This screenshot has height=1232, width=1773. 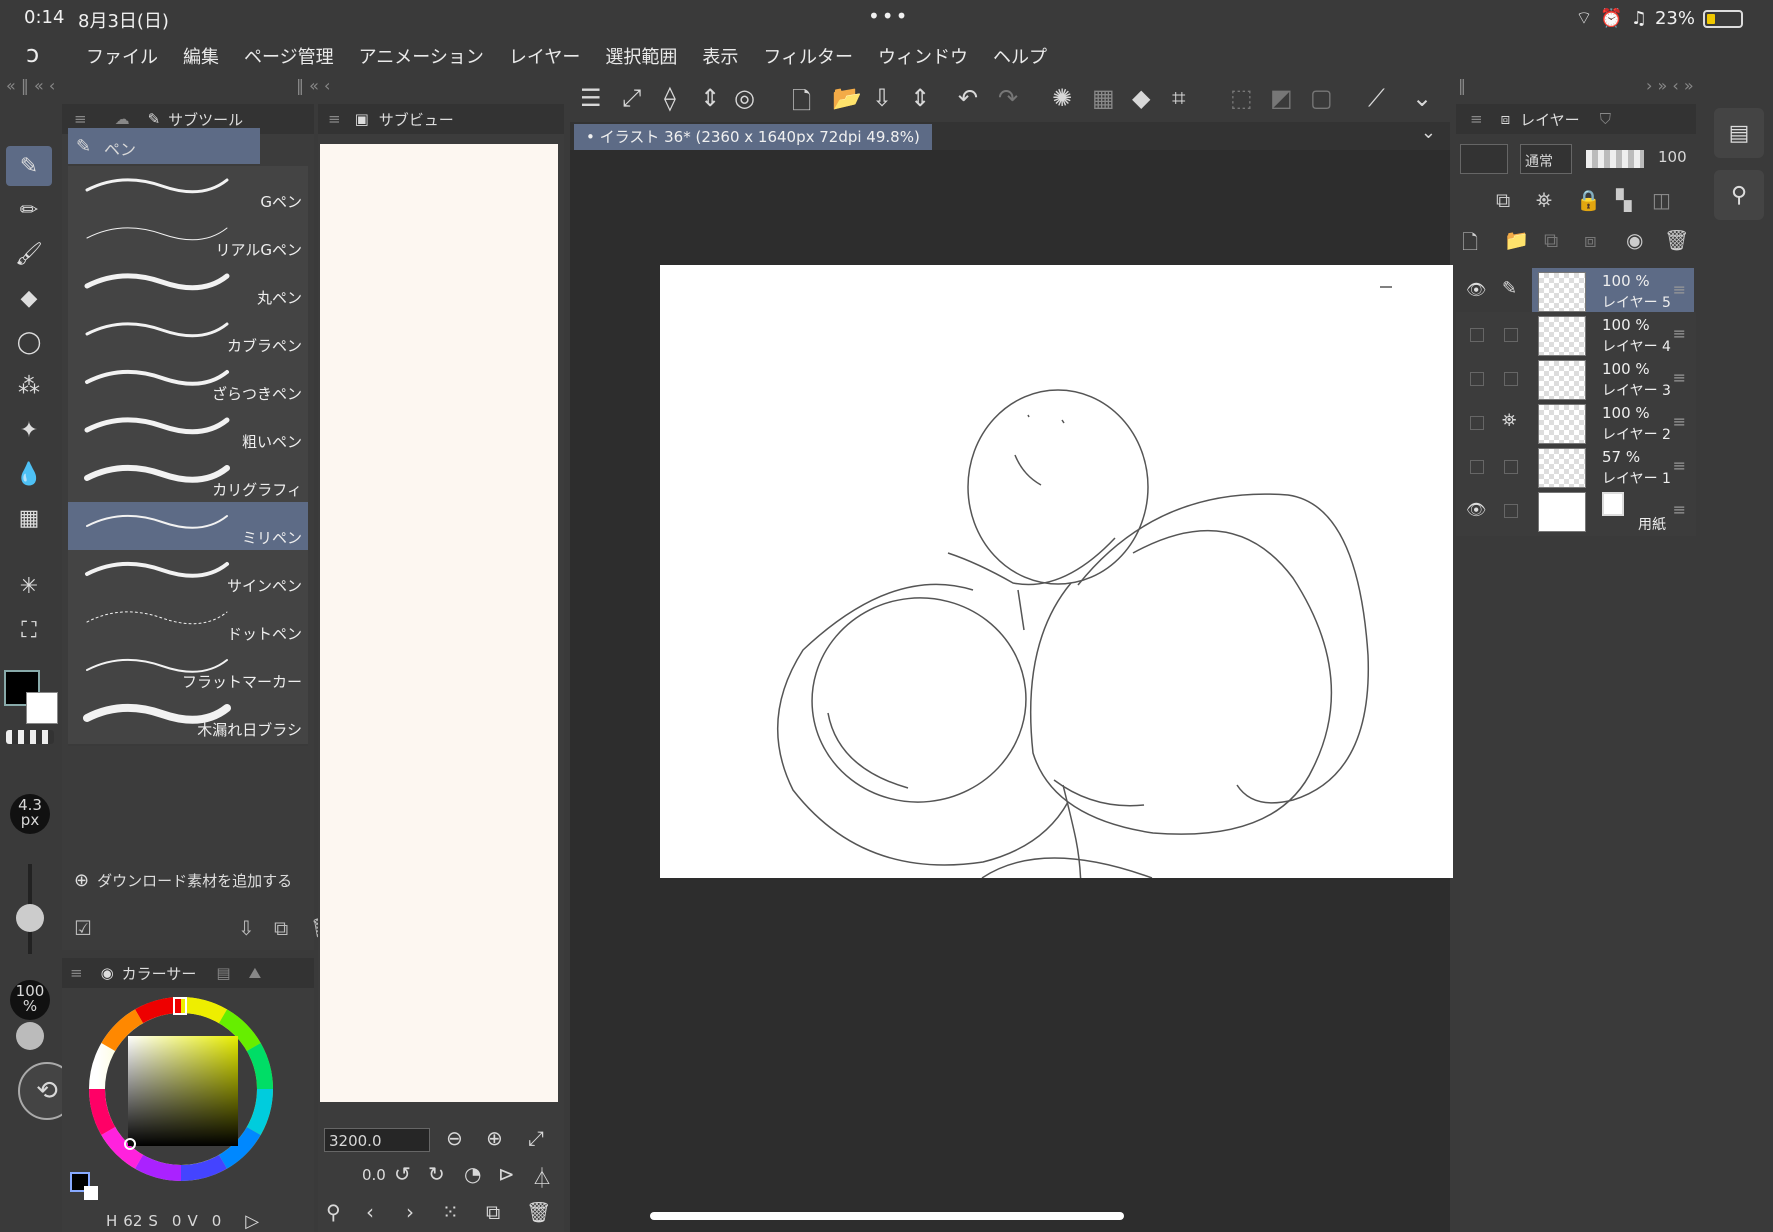 I want to click on subview-image, so click(x=439, y=623).